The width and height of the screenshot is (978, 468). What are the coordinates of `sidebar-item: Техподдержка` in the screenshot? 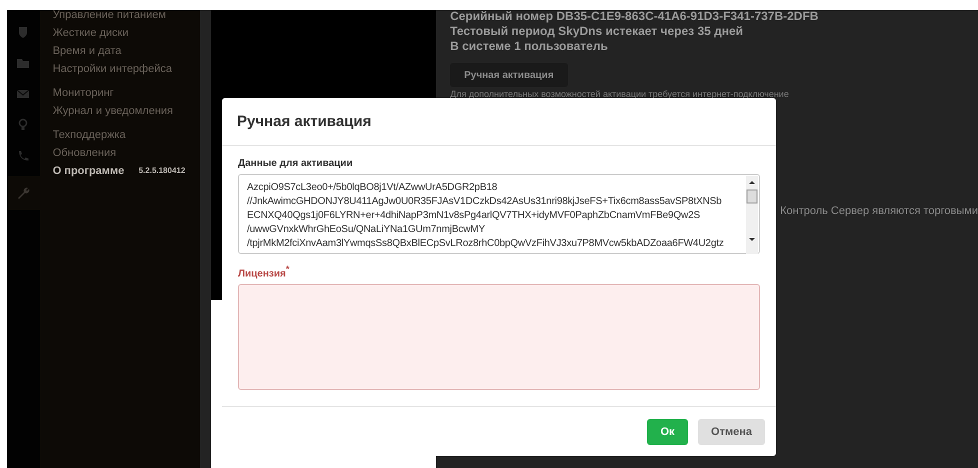 It's located at (126, 135).